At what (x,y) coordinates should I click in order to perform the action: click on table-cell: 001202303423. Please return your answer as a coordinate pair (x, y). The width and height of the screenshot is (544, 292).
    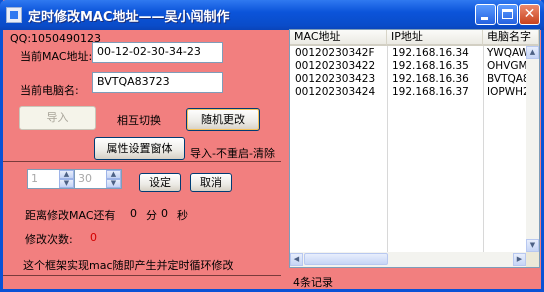
    Looking at the image, I should click on (340, 79).